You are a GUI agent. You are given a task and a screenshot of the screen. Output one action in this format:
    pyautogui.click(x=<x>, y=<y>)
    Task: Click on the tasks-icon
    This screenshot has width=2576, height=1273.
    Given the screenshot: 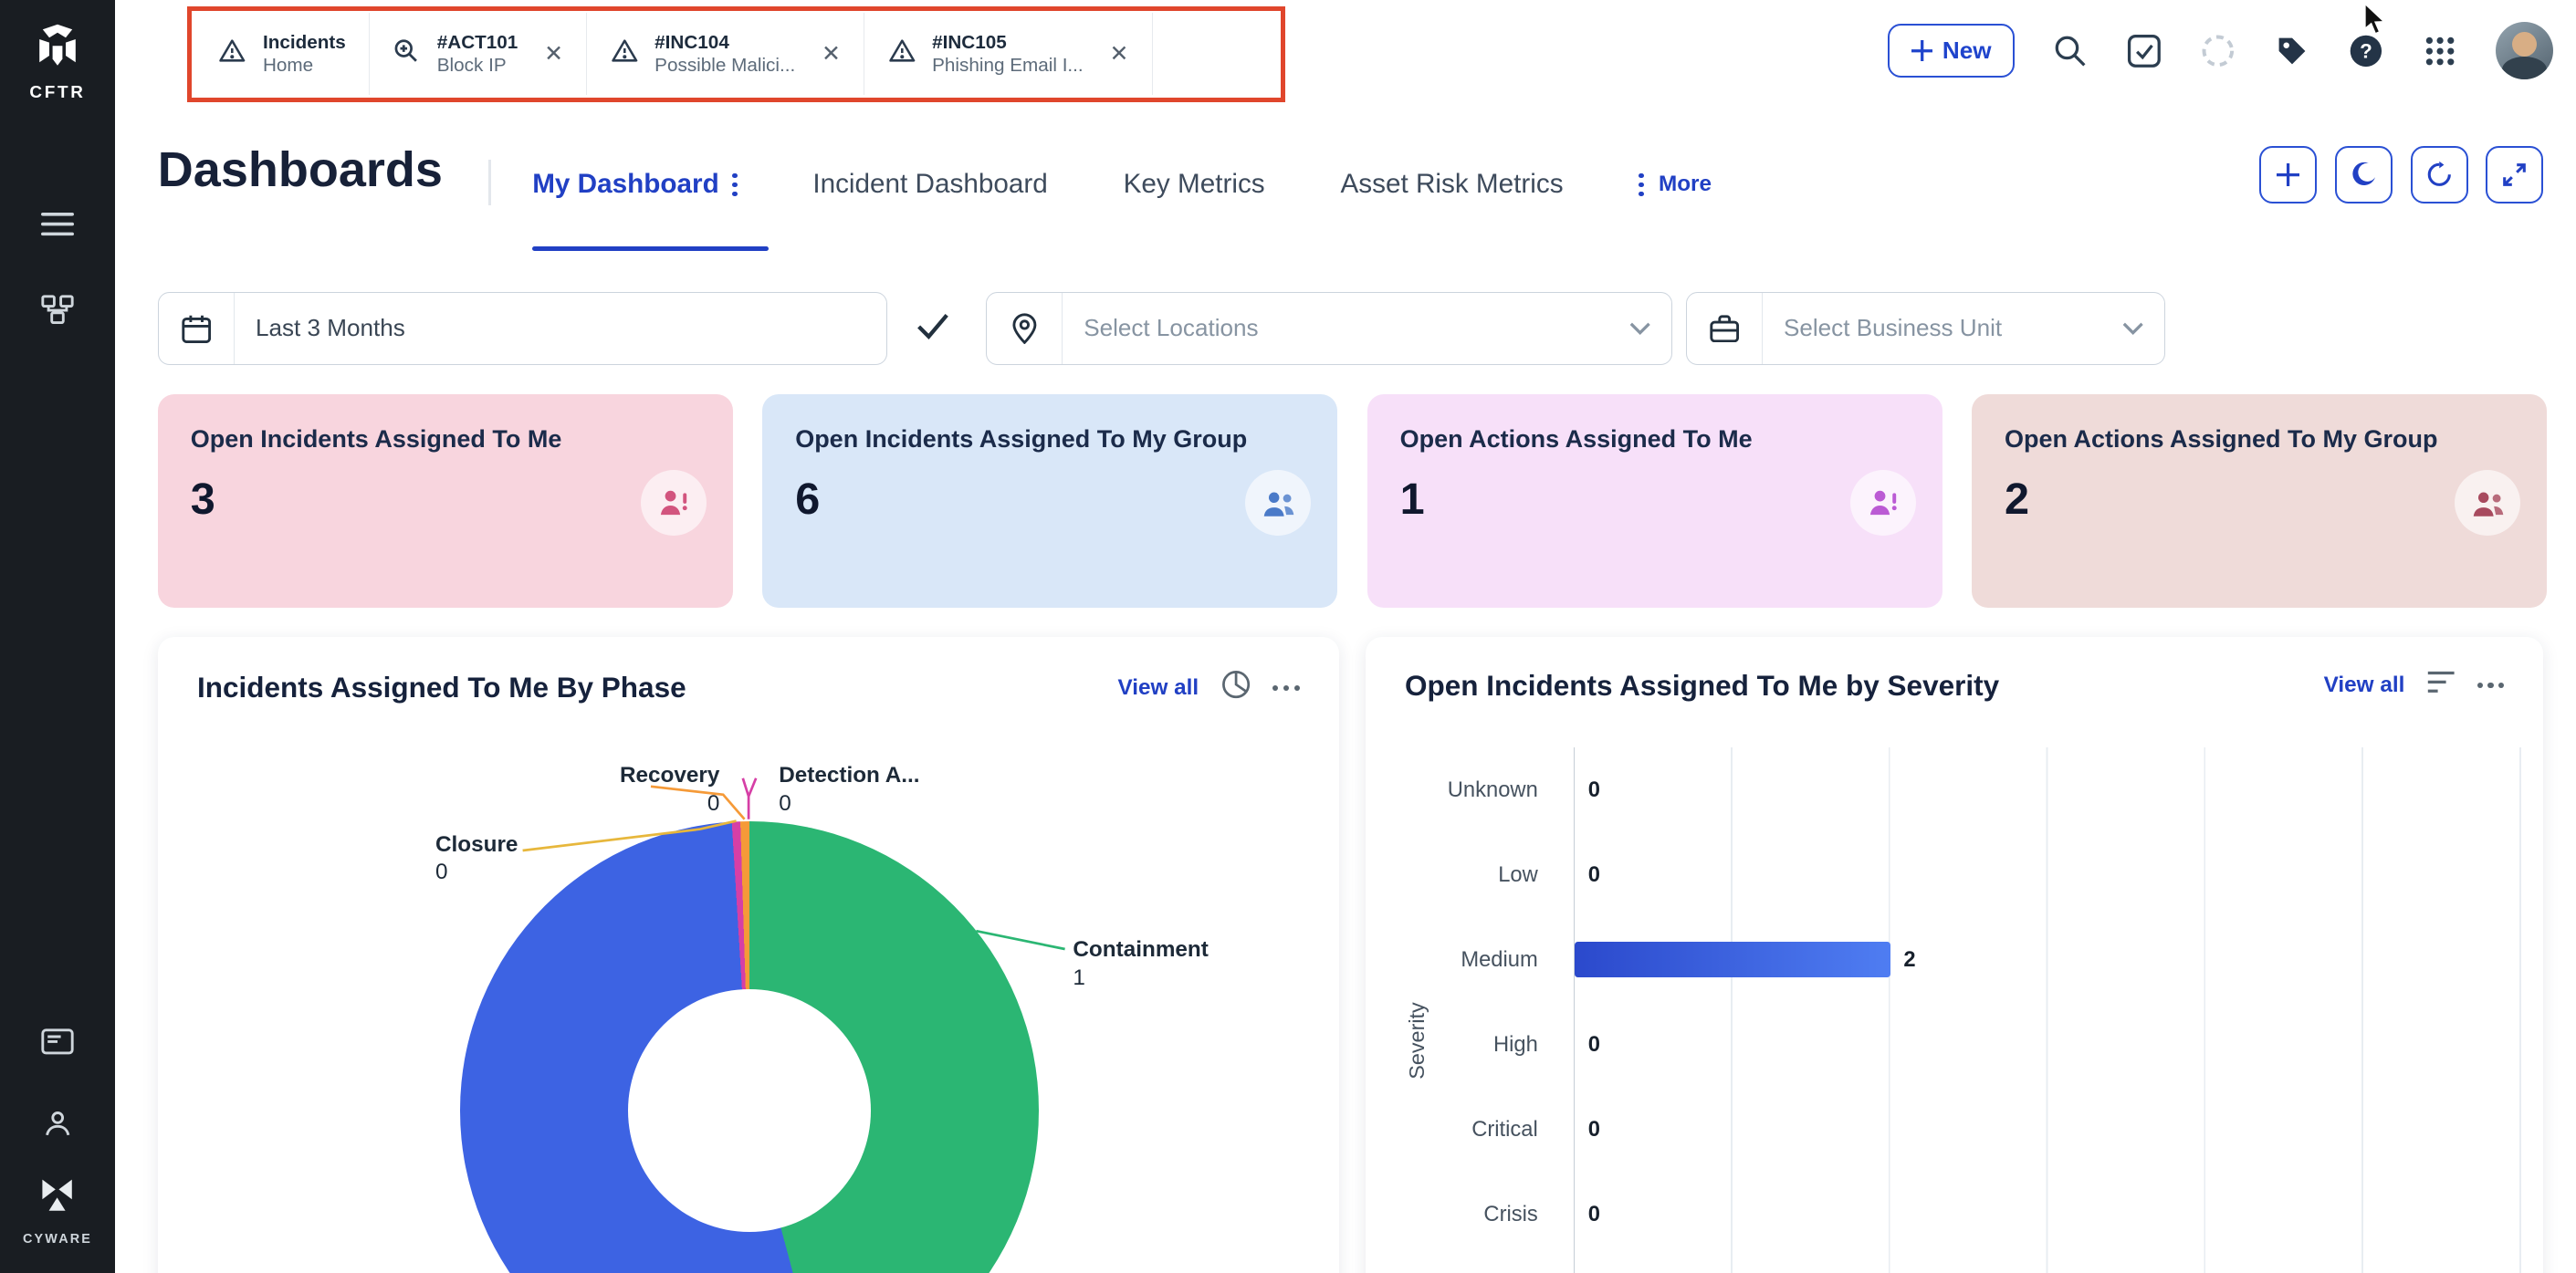 What is the action you would take?
    pyautogui.click(x=2144, y=51)
    